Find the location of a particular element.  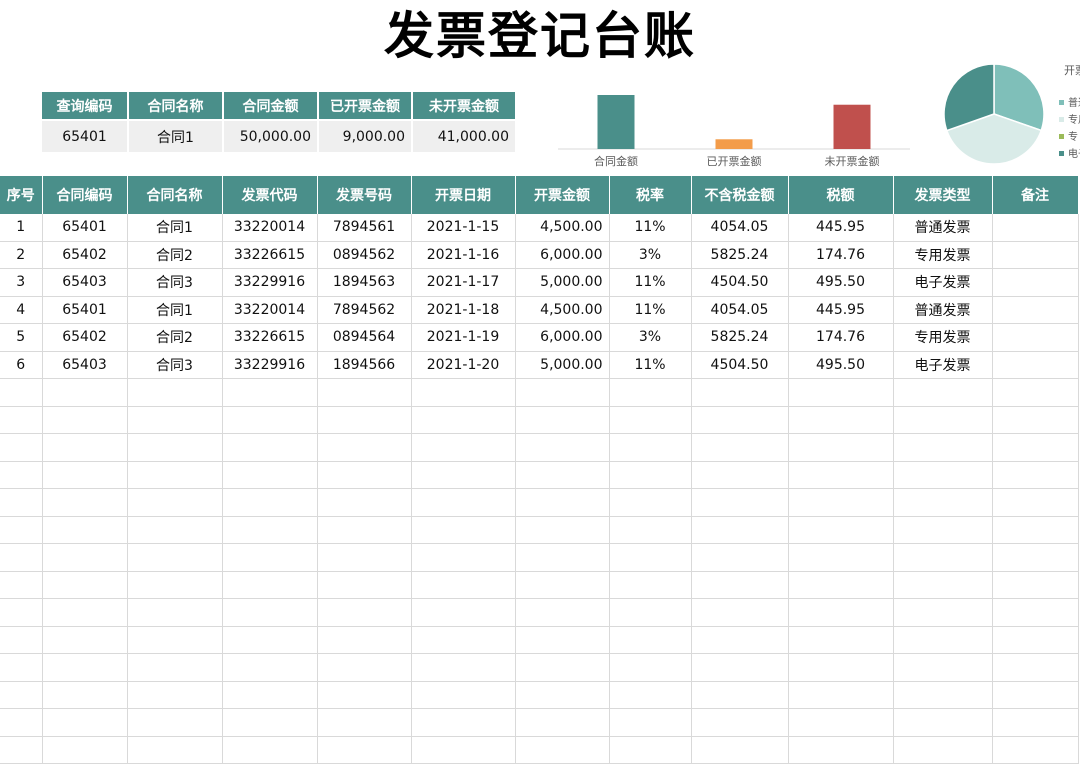

ledger-cell: 2021-1-17 is located at coordinates (463, 282).